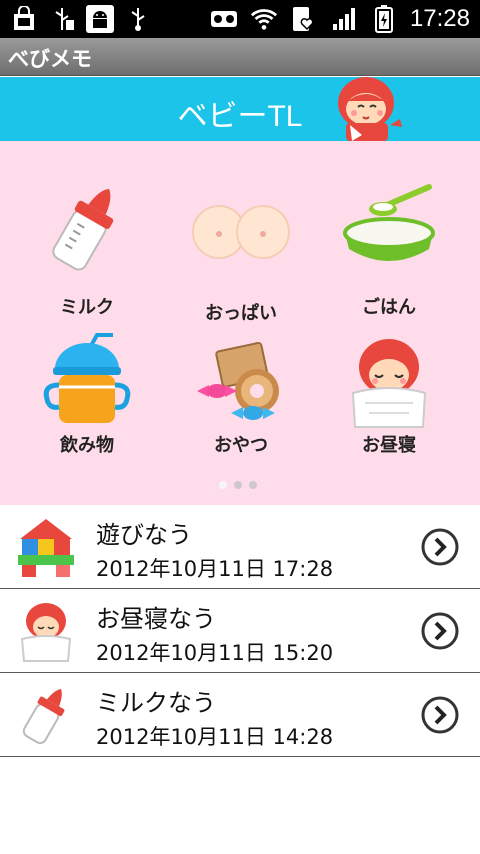  Describe the element at coordinates (238, 380) in the screenshot. I see `snack-icon` at that location.